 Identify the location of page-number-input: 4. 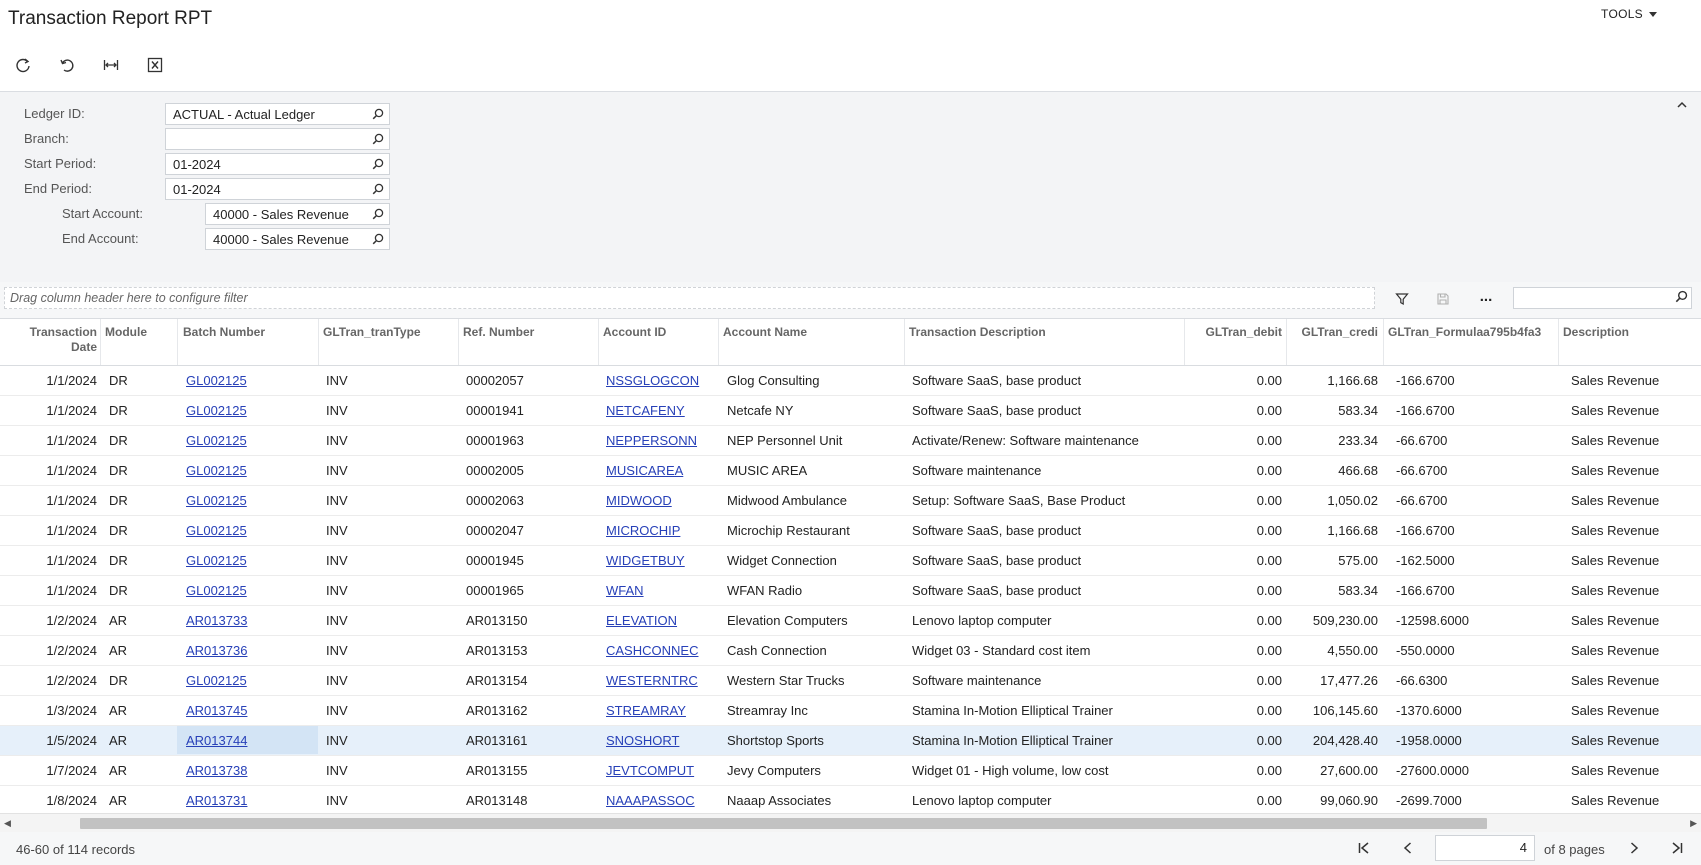
(1485, 848).